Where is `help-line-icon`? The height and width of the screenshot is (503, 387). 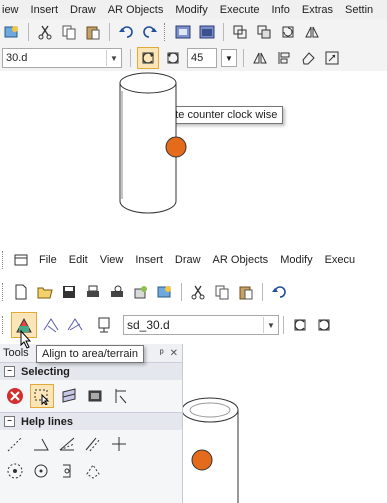
help-line-icon is located at coordinates (15, 444).